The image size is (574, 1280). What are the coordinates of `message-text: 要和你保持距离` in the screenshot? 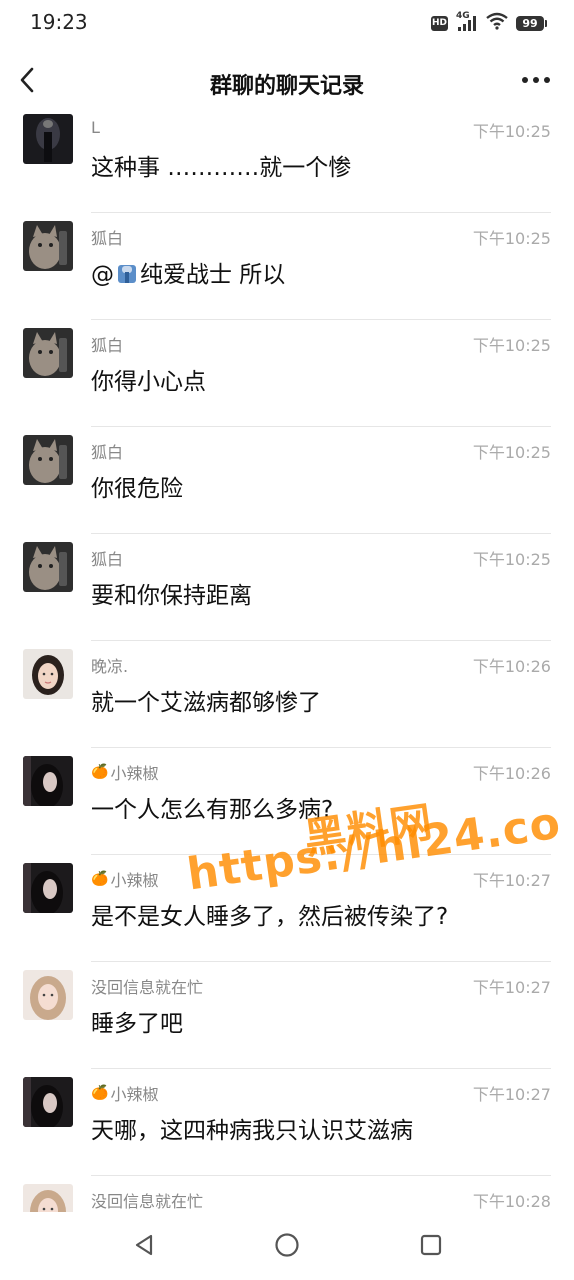 It's located at (171, 596).